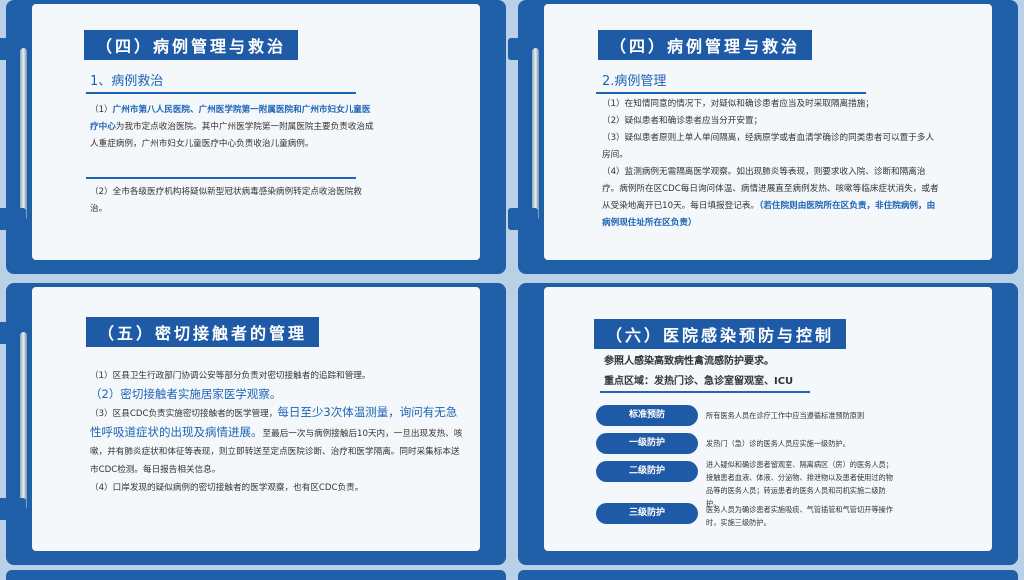 The height and width of the screenshot is (580, 1024). I want to click on list-item: （1）在知情同意的情况下，对疑似和确诊患者应当及时采取隔离措施；, so click(738, 104).